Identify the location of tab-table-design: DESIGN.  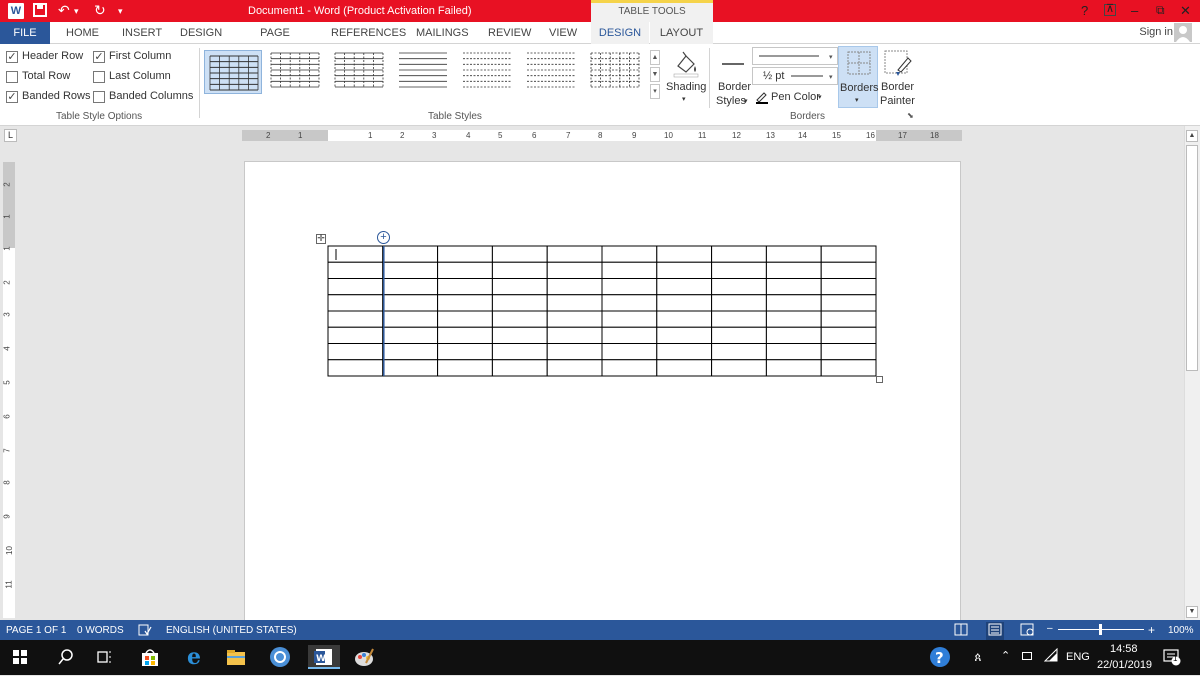
(620, 34).